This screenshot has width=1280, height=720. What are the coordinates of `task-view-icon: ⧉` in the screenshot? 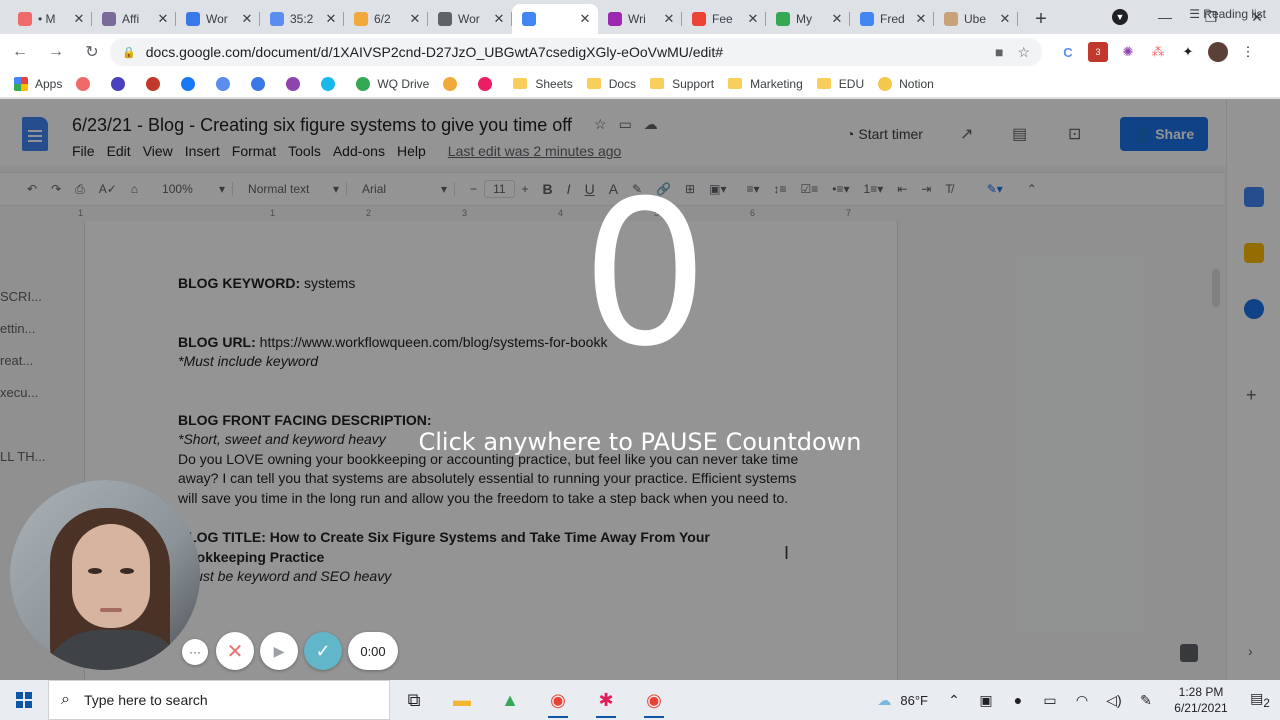 It's located at (414, 700).